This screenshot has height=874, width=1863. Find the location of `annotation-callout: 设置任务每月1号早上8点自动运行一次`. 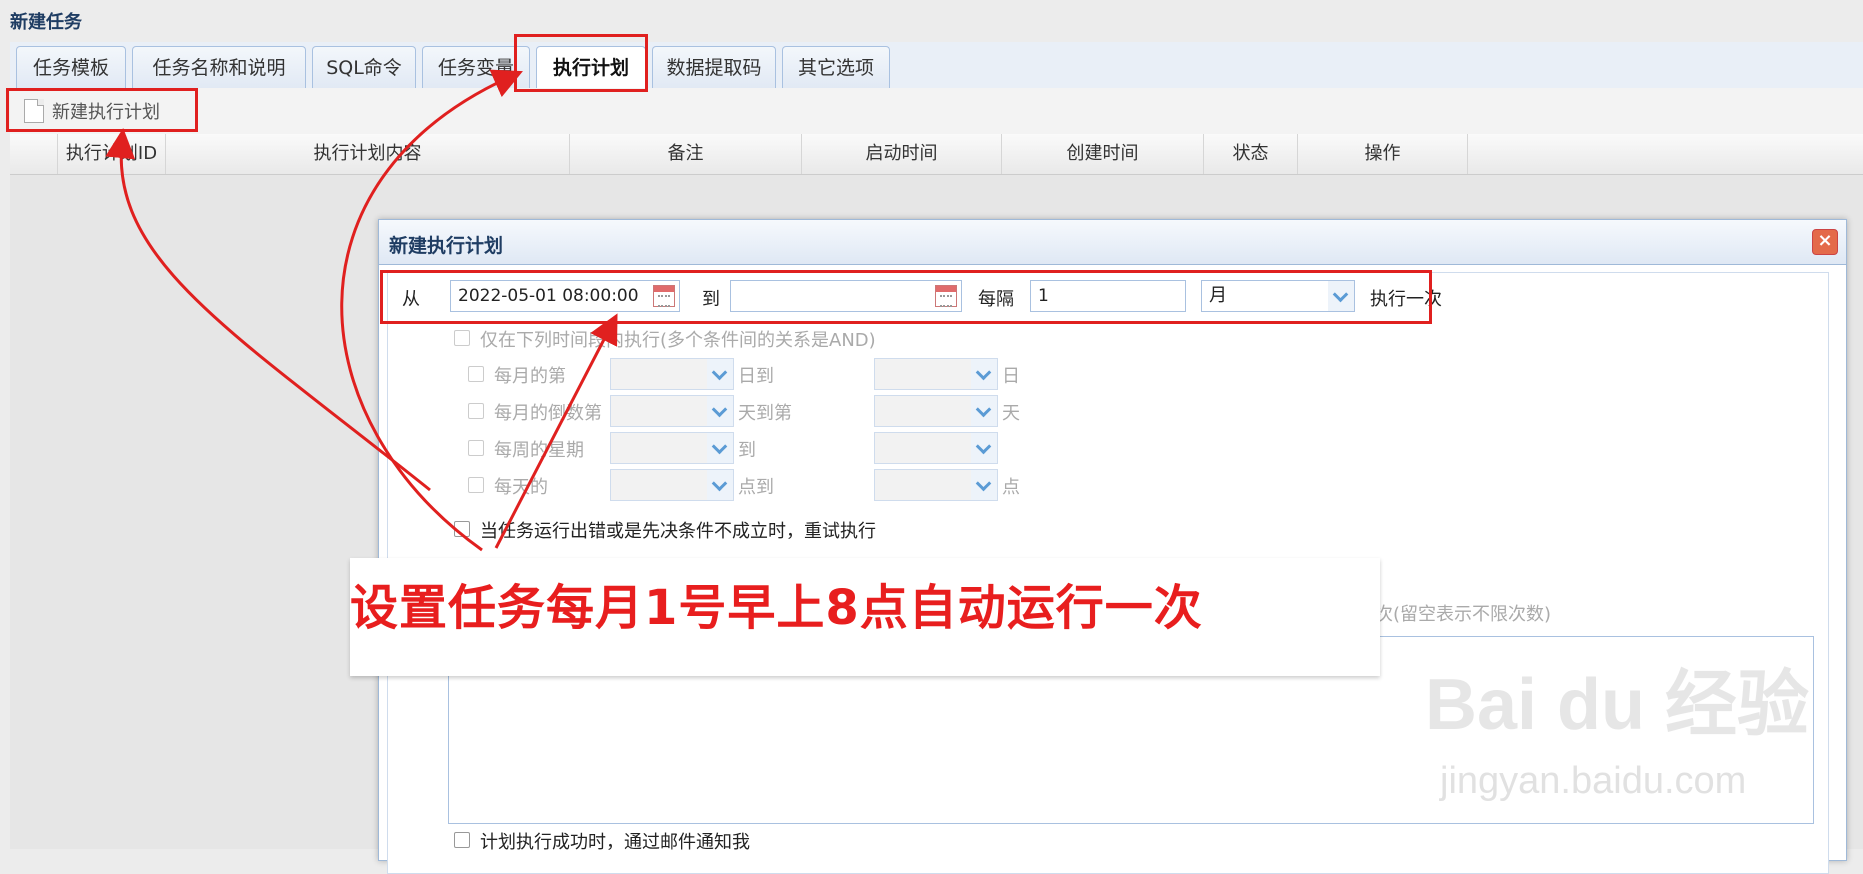

annotation-callout: 设置任务每月1号早上8点自动运行一次 is located at coordinates (865, 617).